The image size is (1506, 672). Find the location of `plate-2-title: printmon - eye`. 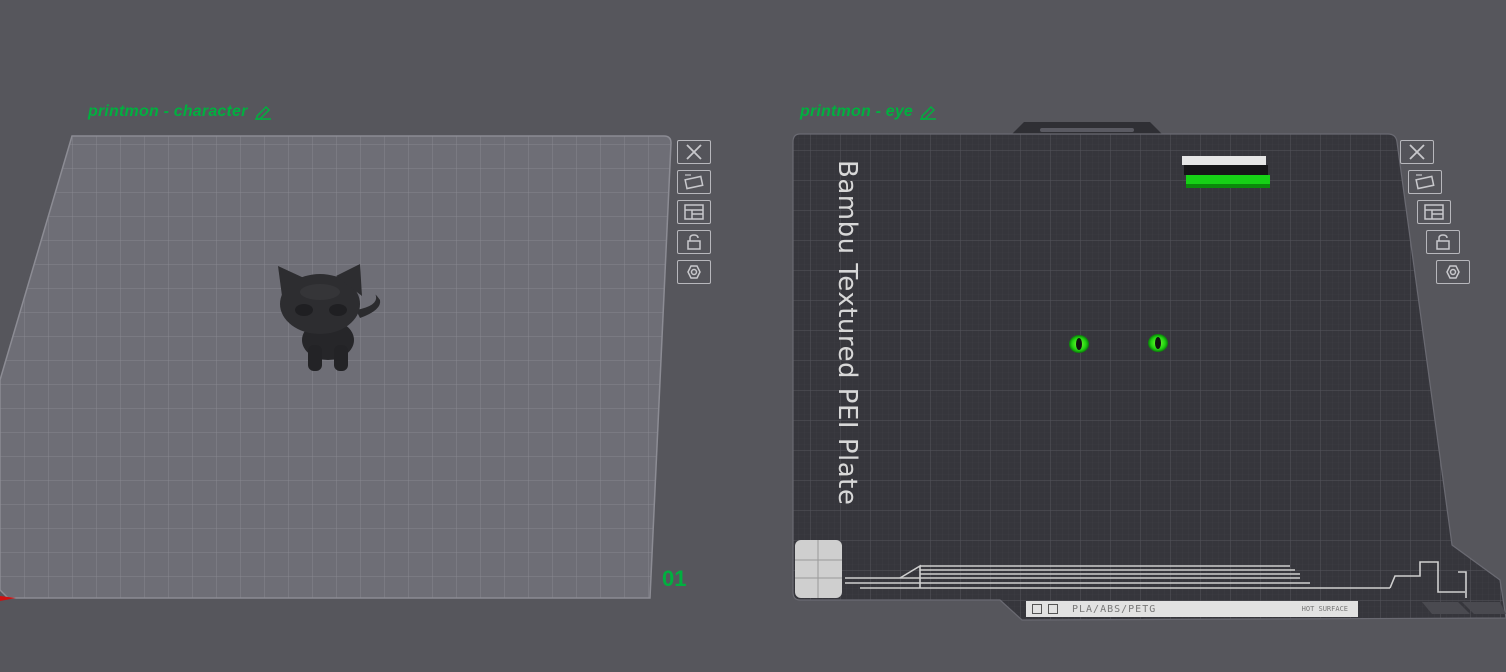

plate-2-title: printmon - eye is located at coordinates (868, 112).